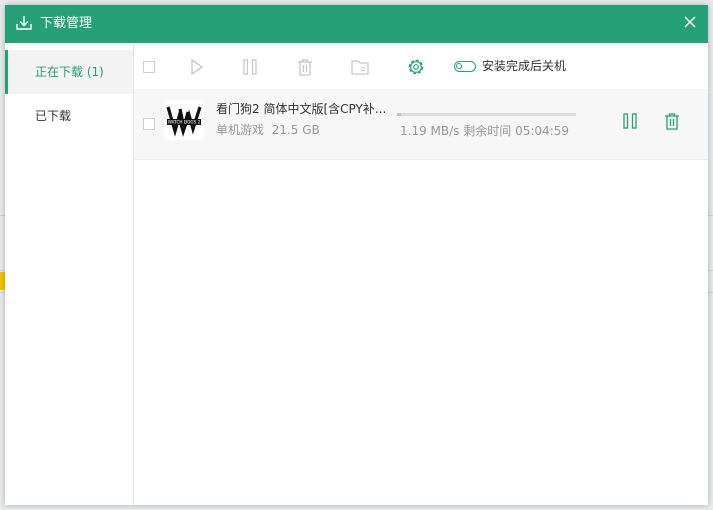  I want to click on start-icon, so click(196, 67).